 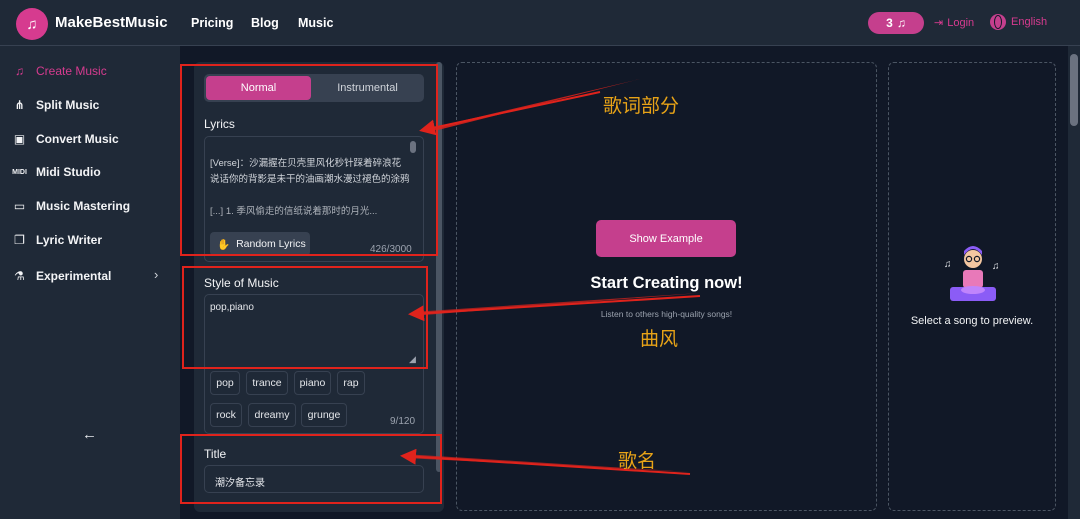 I want to click on sidebar-item-label: Create Music, so click(x=71, y=71).